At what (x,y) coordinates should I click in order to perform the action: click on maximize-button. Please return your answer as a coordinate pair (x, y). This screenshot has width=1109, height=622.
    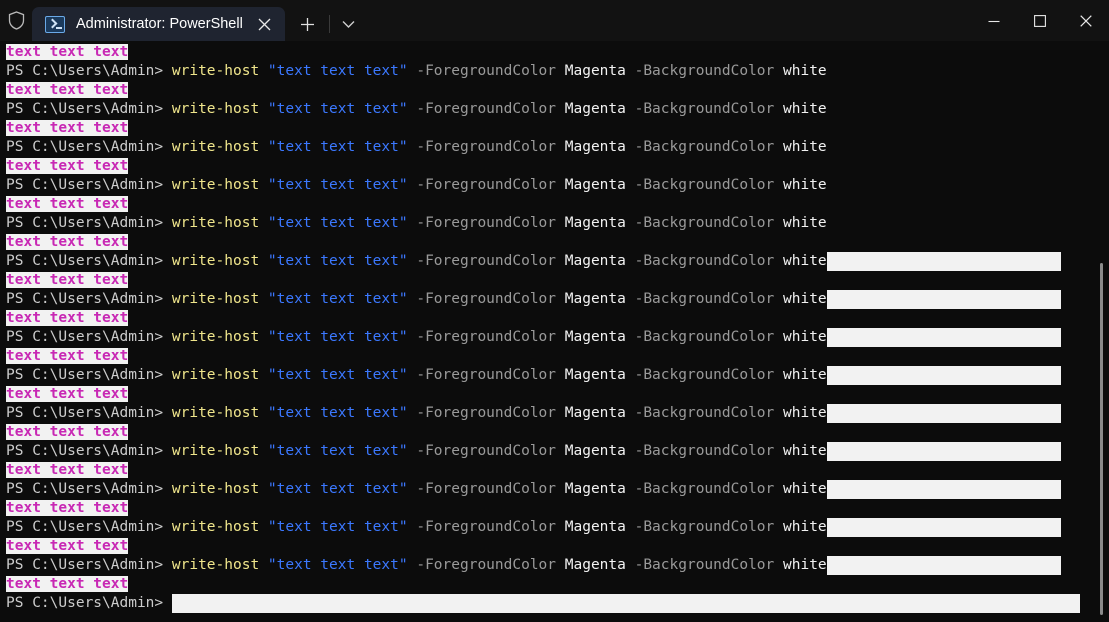
    Looking at the image, I should click on (1040, 20).